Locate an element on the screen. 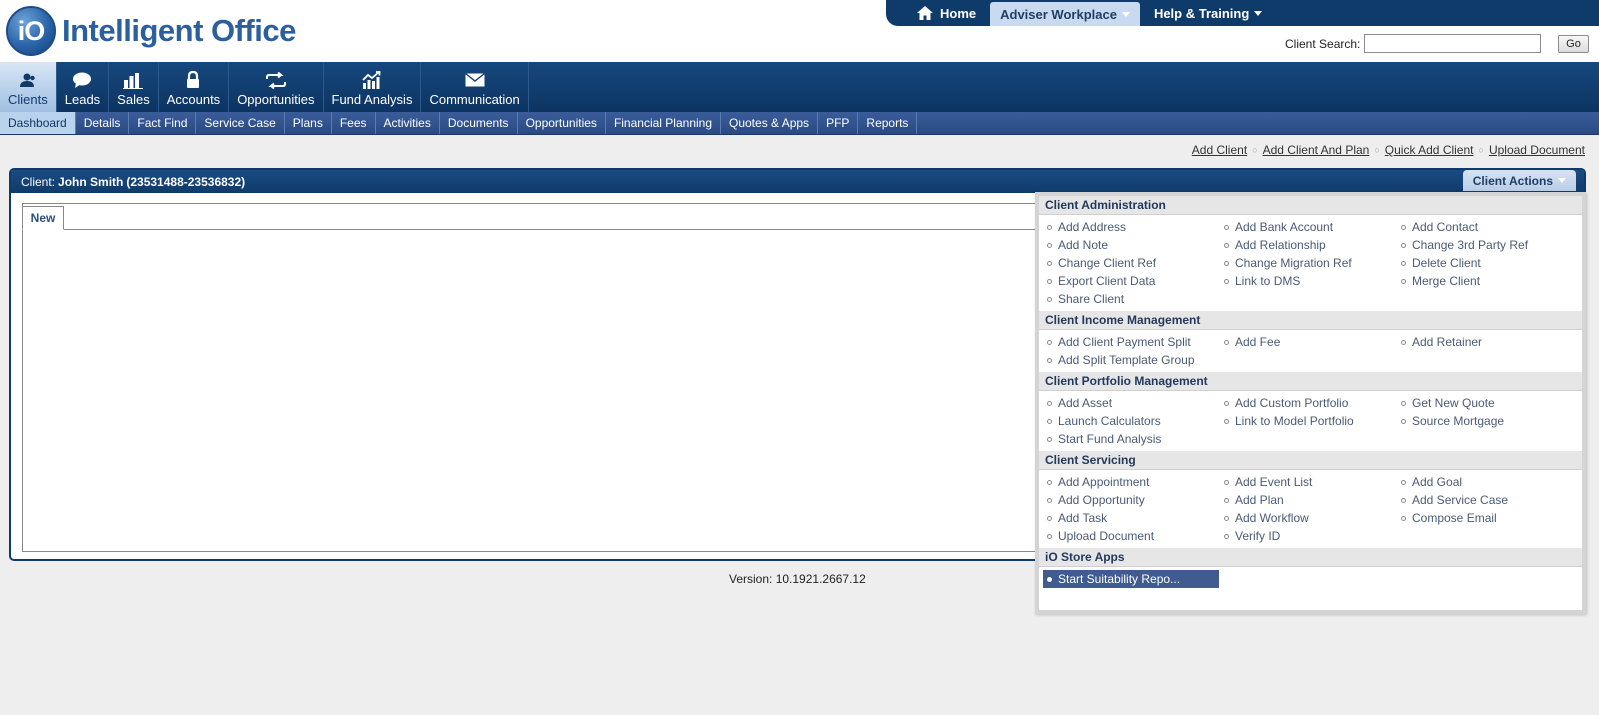 This screenshot has width=1599, height=715. help-training-menu: Help & Training is located at coordinates (1208, 13).